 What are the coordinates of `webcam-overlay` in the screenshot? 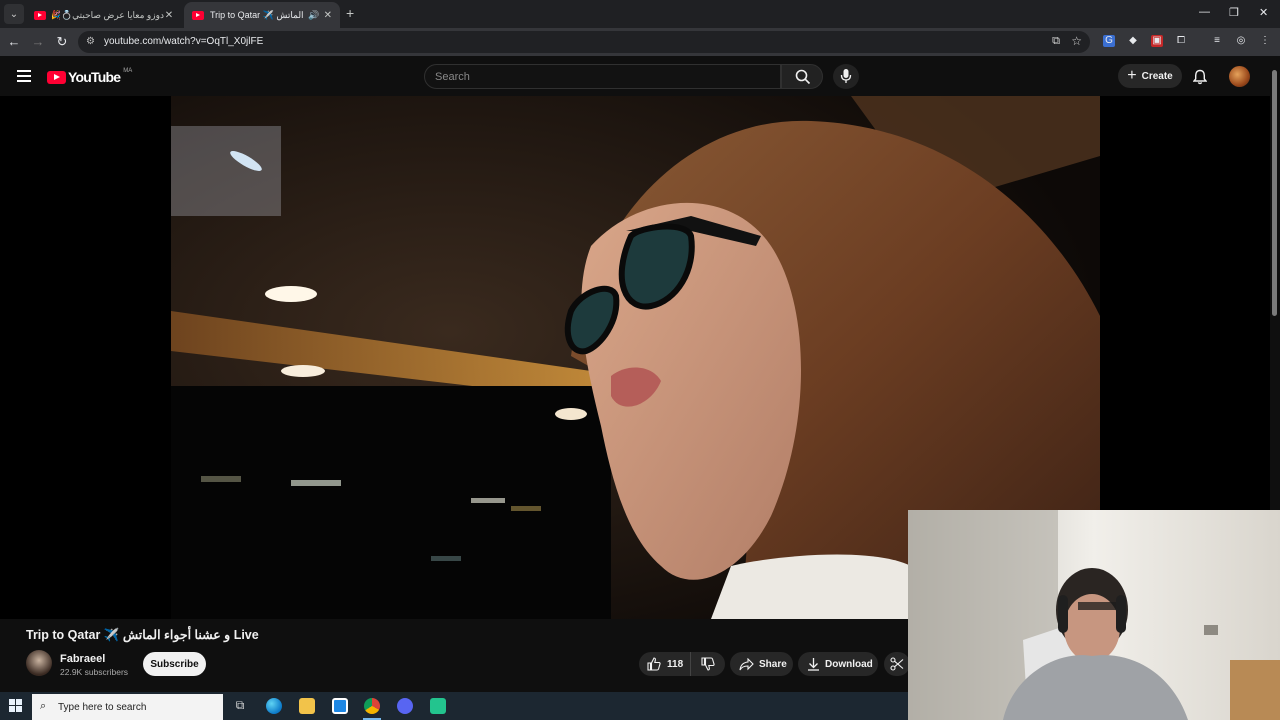 It's located at (1094, 615).